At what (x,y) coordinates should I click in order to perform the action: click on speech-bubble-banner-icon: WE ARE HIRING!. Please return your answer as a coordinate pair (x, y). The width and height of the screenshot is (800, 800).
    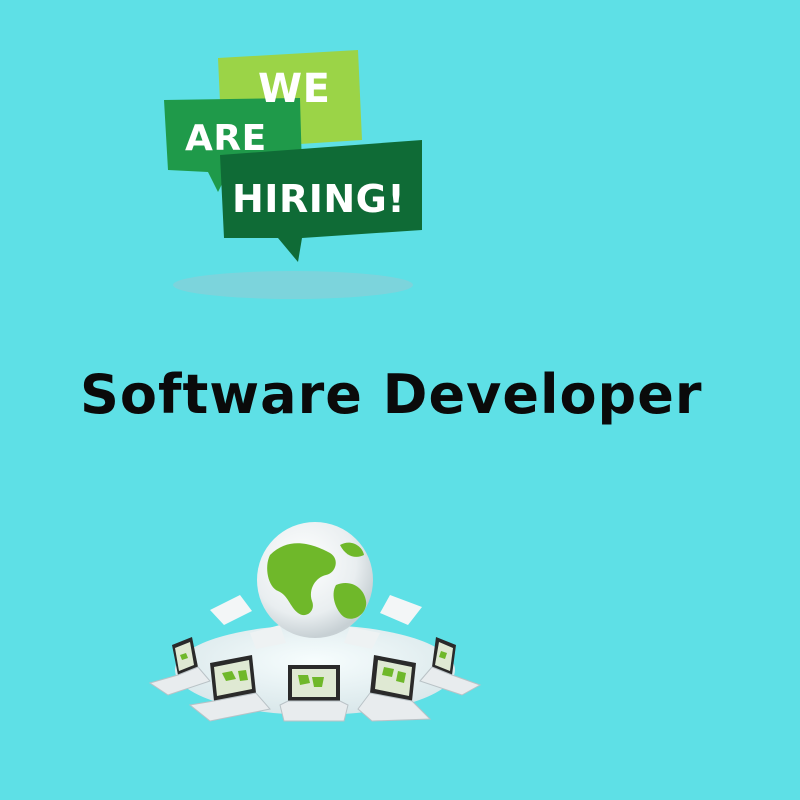
    Looking at the image, I should click on (293, 174).